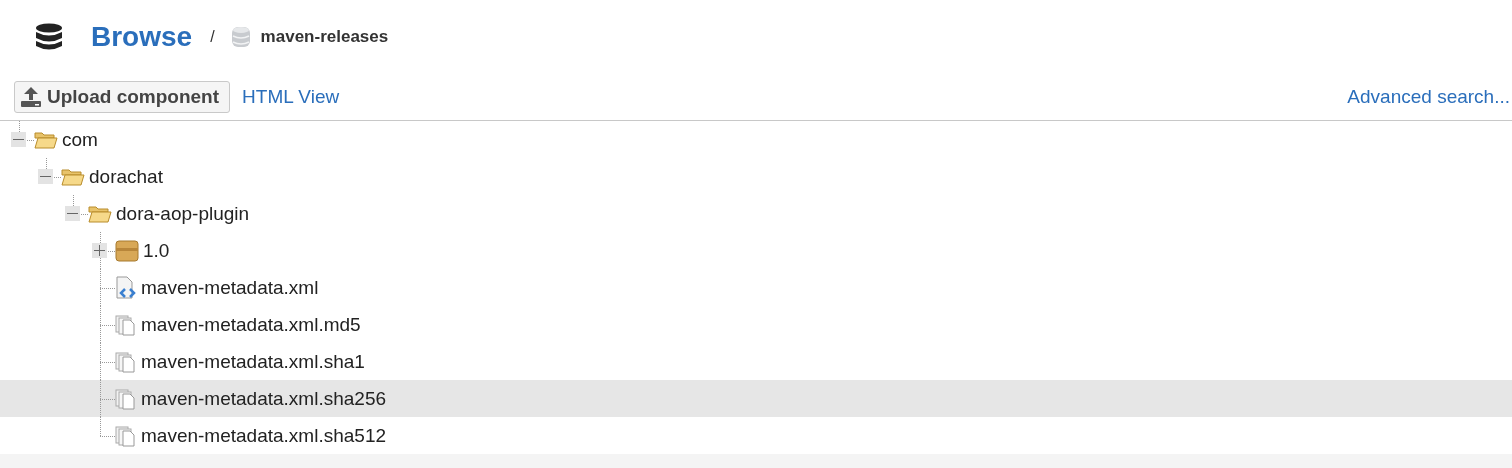 Image resolution: width=1512 pixels, height=468 pixels. What do you see at coordinates (291, 97) in the screenshot?
I see `html-view-link: HTML View` at bounding box center [291, 97].